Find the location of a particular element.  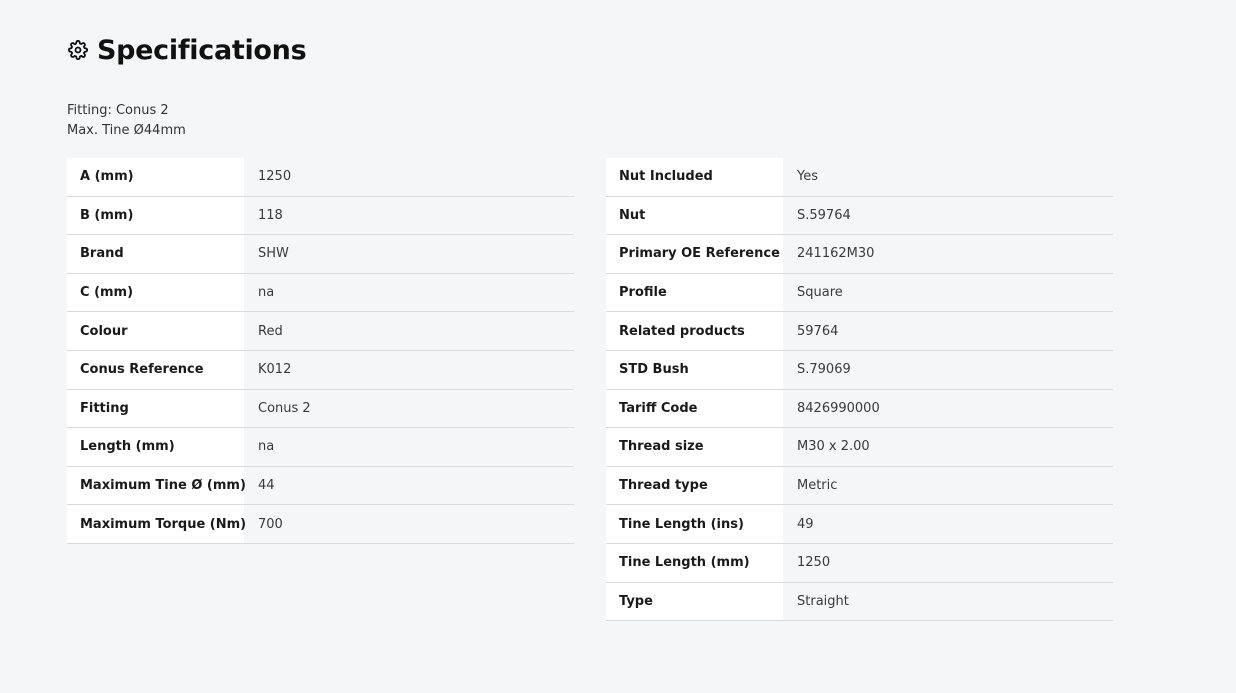

spec-label: Conus Reference is located at coordinates (155, 369).